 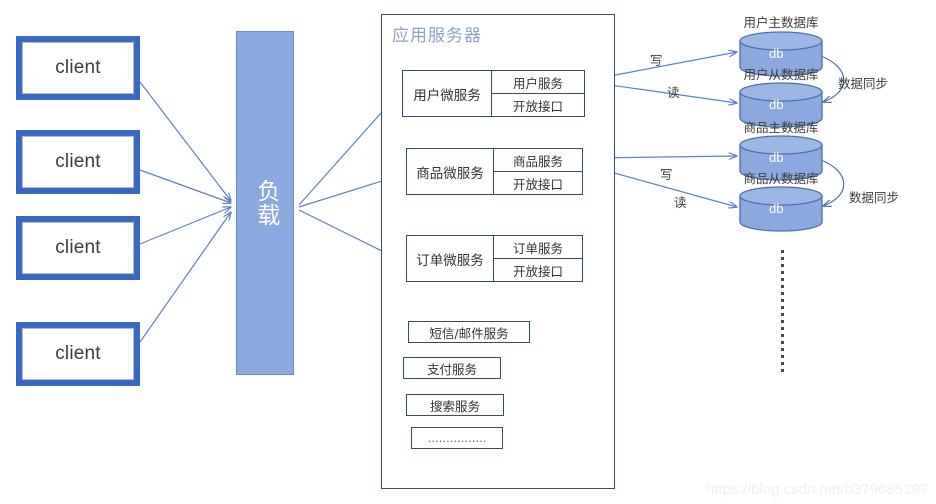 I want to click on microservice-goods: 商品微服务 商品服务 开放接口, so click(x=494, y=171).